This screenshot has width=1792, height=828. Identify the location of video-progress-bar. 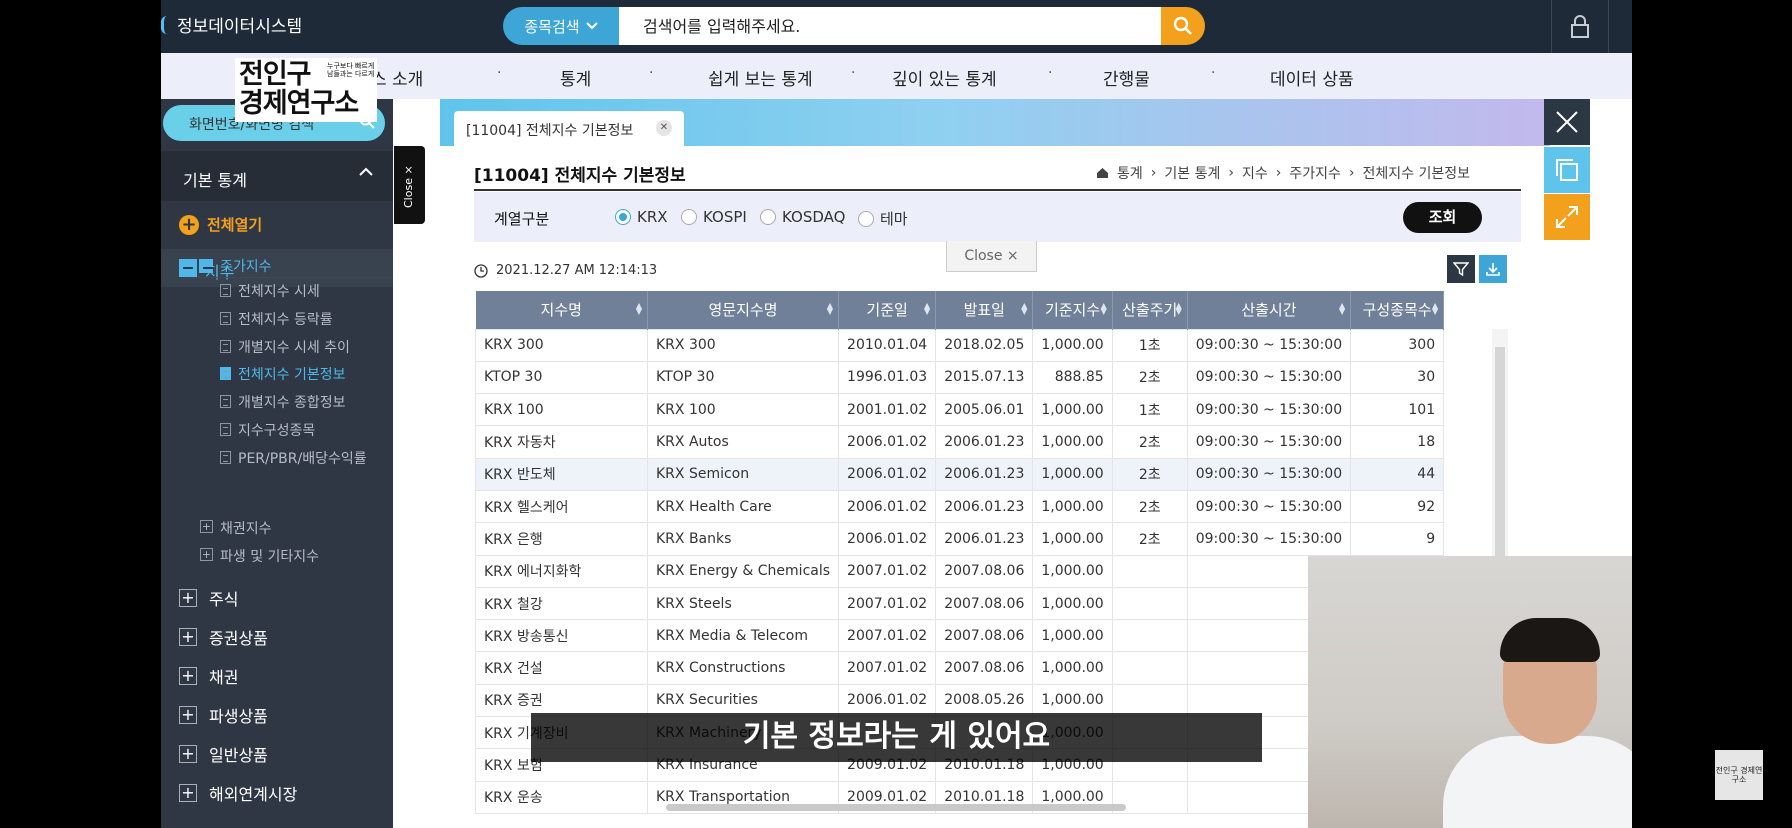
(896, 807).